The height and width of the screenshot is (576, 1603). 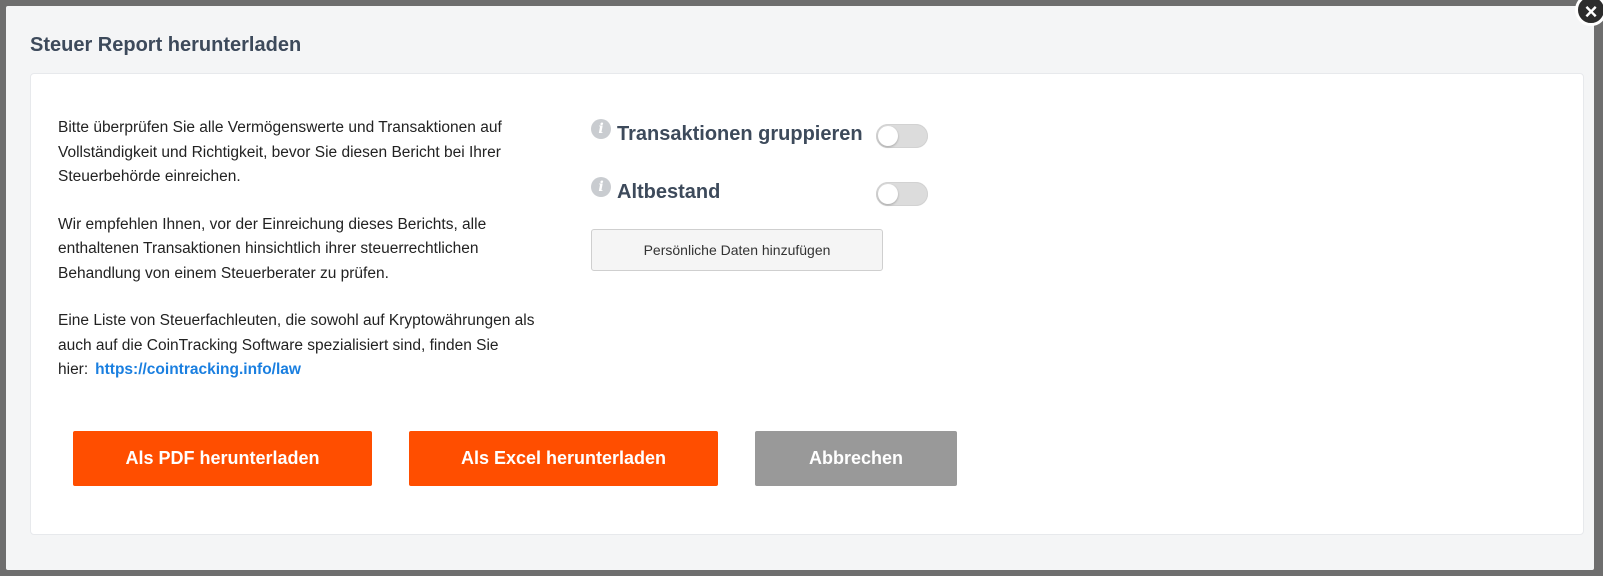 What do you see at coordinates (222, 458) in the screenshot?
I see `download-pdf-button: Als PDF herunterladen` at bounding box center [222, 458].